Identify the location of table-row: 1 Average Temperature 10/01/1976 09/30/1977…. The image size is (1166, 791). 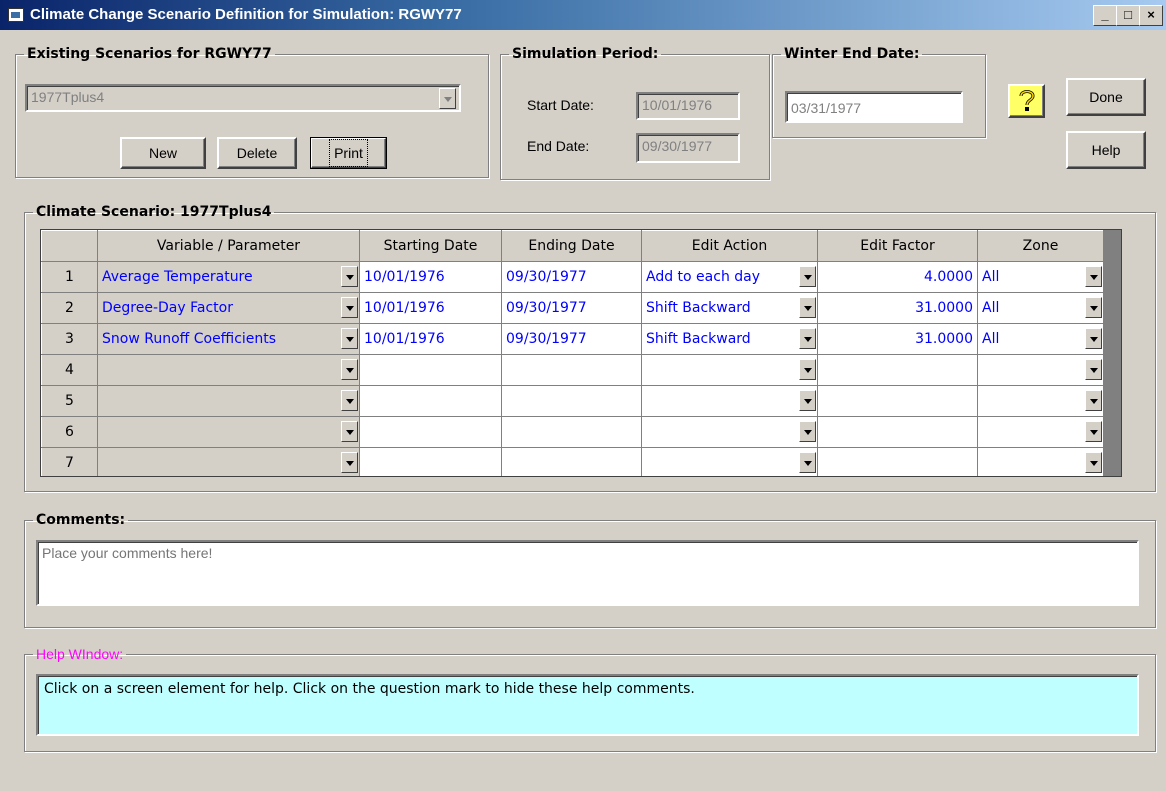
(572, 277).